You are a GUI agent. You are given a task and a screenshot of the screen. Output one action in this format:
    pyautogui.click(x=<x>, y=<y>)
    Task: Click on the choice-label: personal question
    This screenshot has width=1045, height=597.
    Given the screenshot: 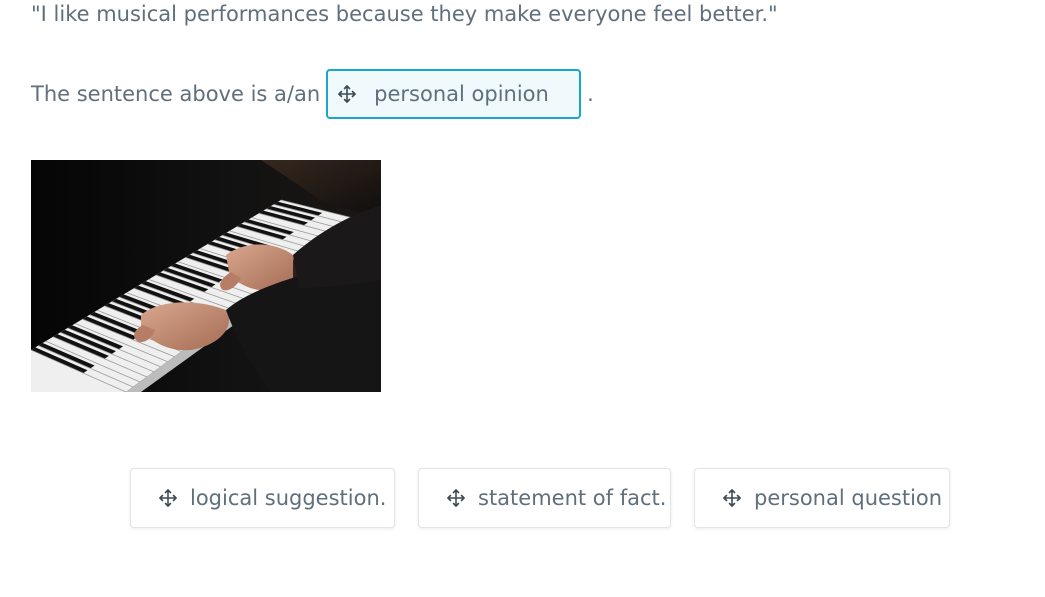 What is the action you would take?
    pyautogui.click(x=848, y=498)
    